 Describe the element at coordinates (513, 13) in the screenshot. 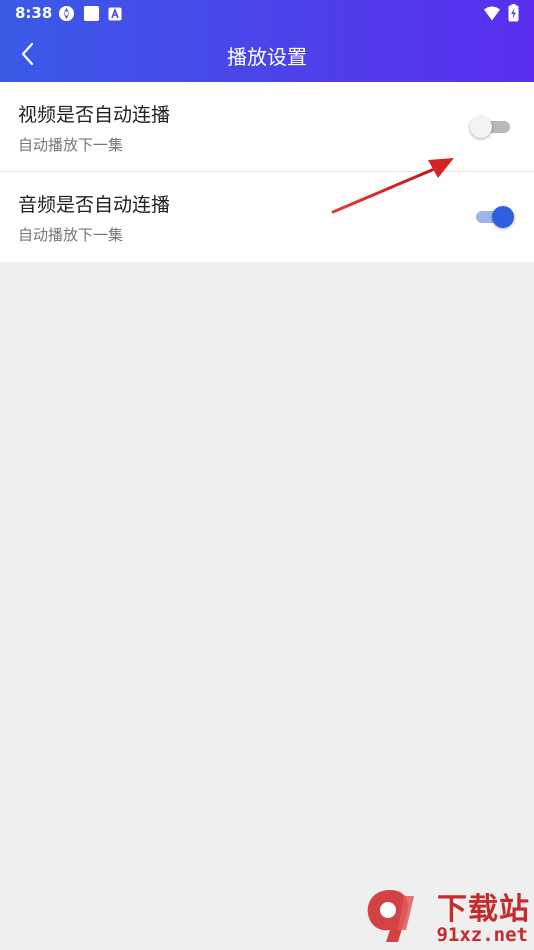

I see `battery-icon` at that location.